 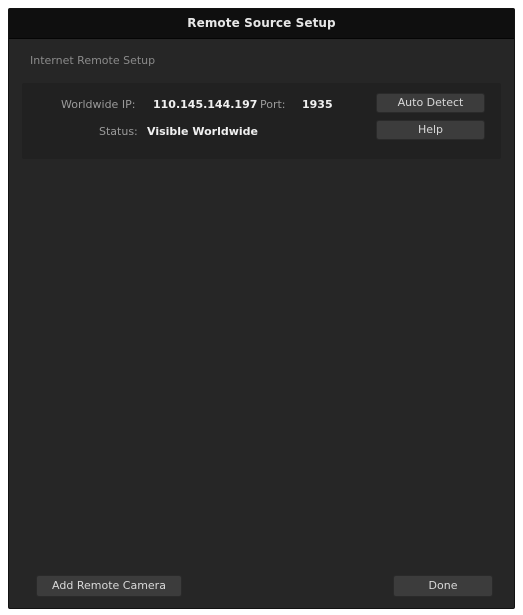 What do you see at coordinates (118, 131) in the screenshot?
I see `status-label: Status:` at bounding box center [118, 131].